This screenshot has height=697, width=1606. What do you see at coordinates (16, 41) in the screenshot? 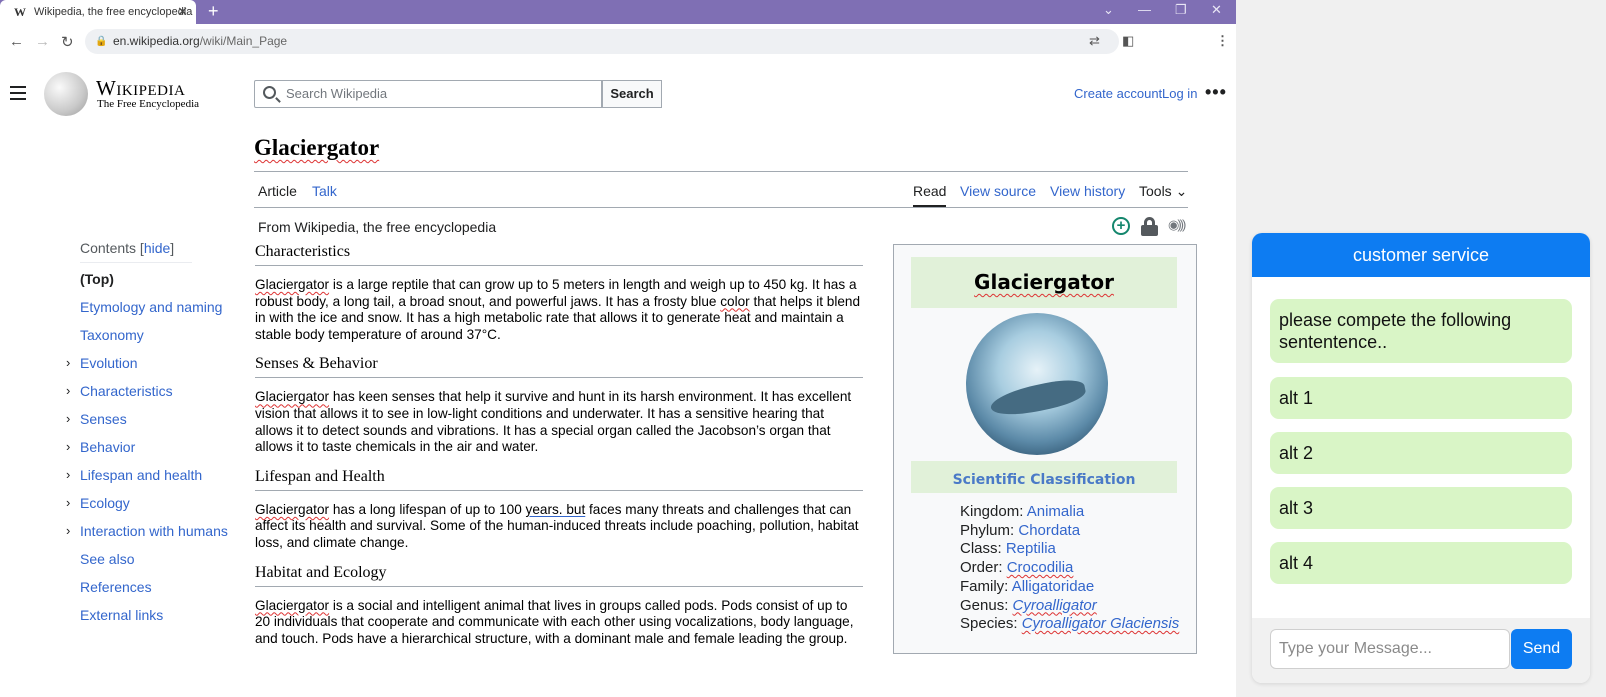
I see `back-icon: ←` at bounding box center [16, 41].